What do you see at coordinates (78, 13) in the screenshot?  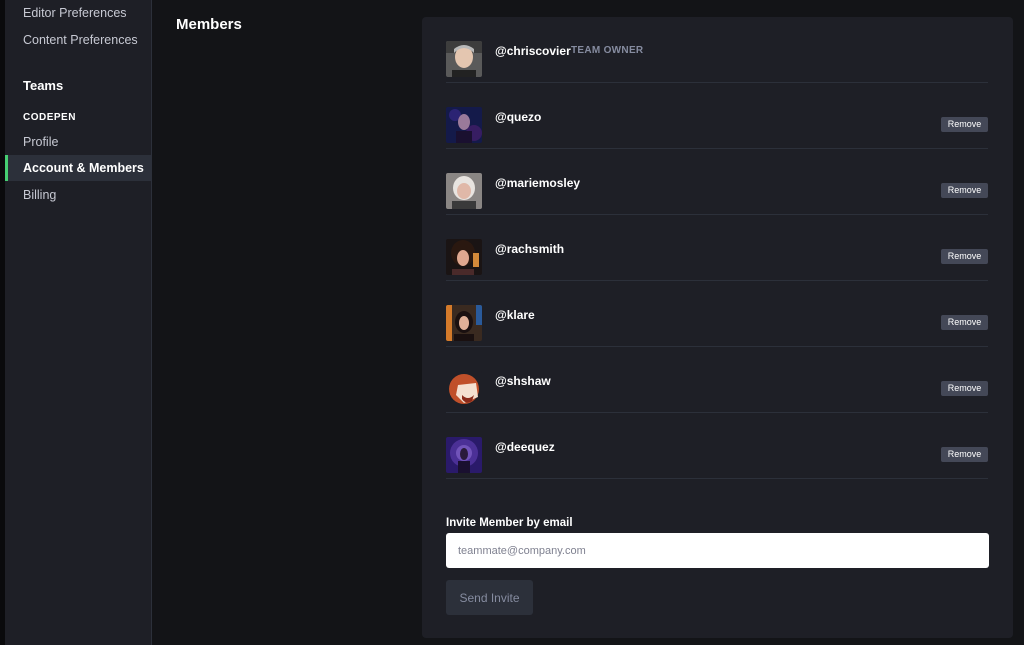 I see `sidebar-item-editor-preferences: Editor Preferences` at bounding box center [78, 13].